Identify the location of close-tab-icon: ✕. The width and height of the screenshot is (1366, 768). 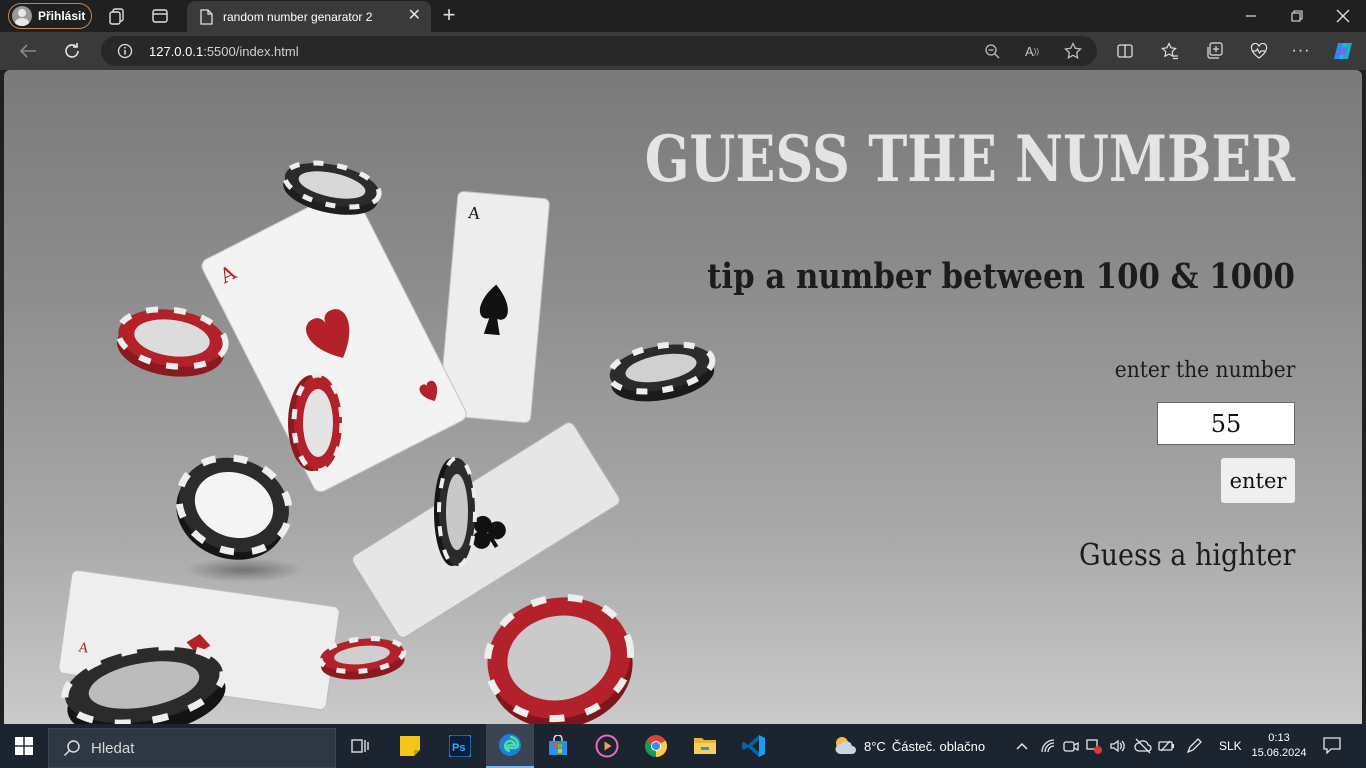
(414, 16).